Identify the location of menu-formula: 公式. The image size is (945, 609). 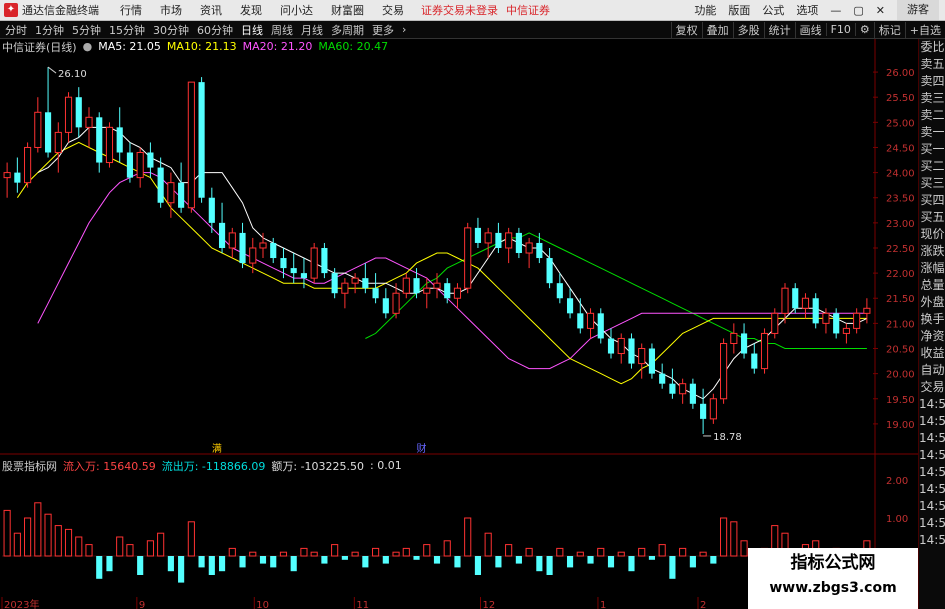
(773, 10).